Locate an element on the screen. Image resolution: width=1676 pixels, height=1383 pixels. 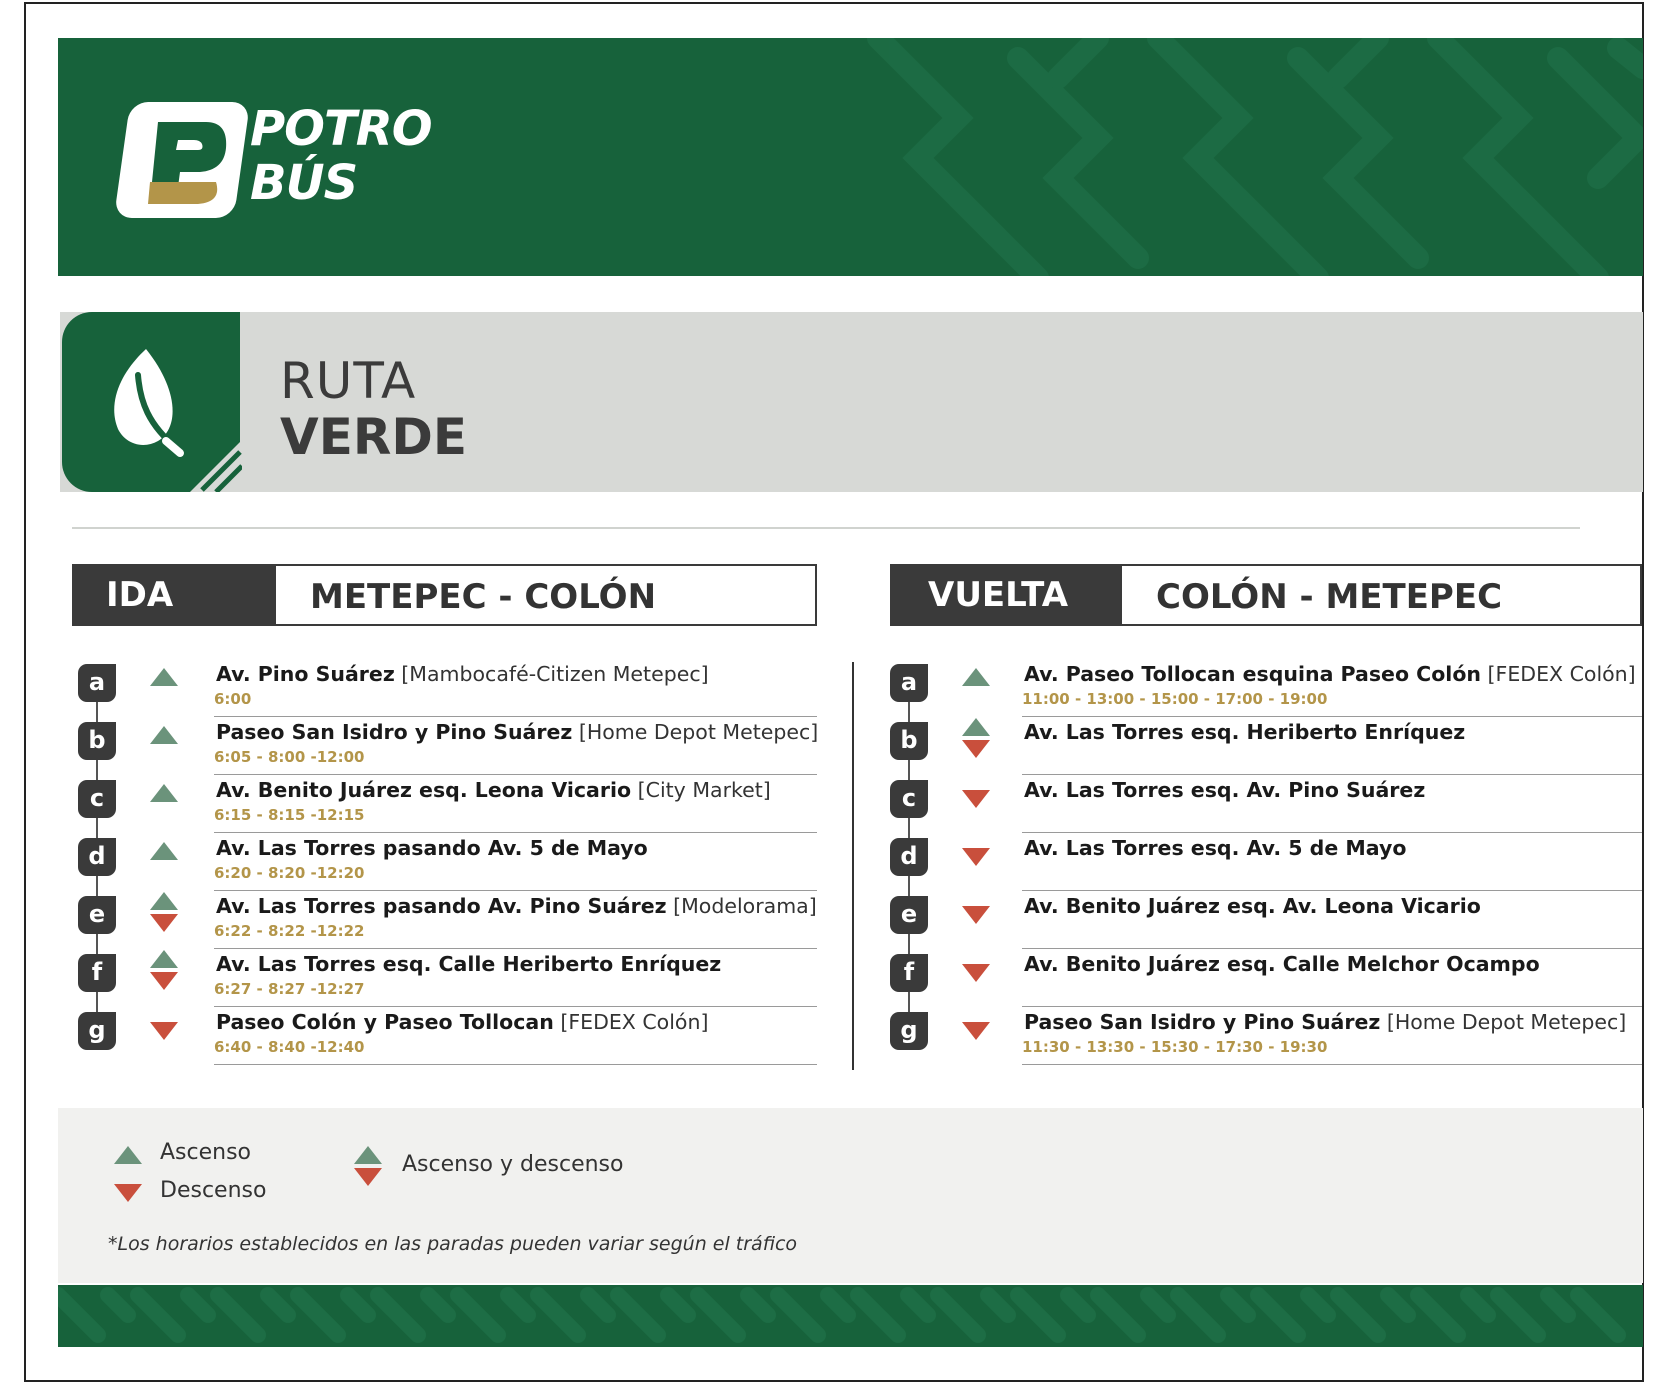
stop-name: Av. Las Torres esq. Av. Pino Suárez is located at coordinates (1224, 790).